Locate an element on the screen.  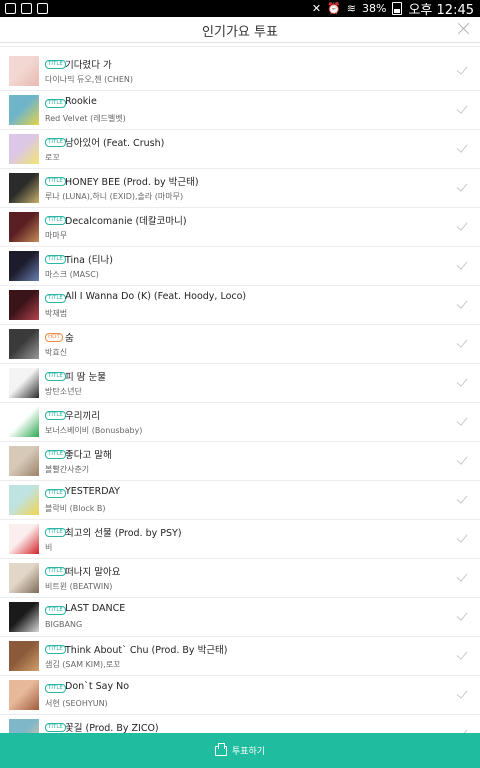
song-row: TITLE LAST DANCE BIGBANG is located at coordinates (240, 617).